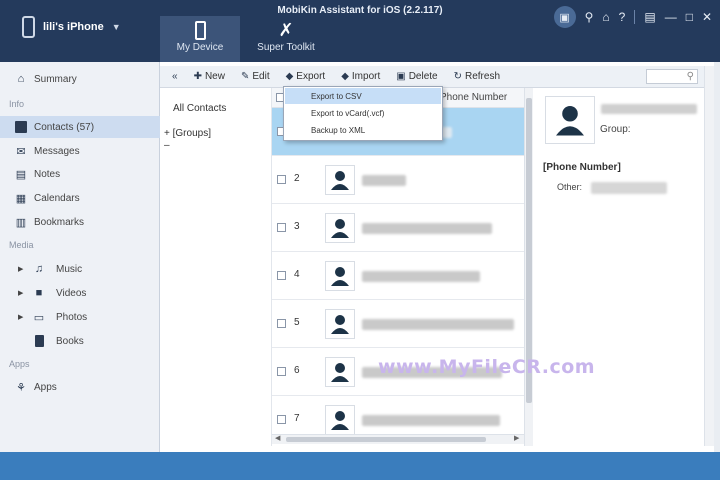  What do you see at coordinates (360, 10) in the screenshot?
I see `window-title: MobiKin Assistant for iOS (2.2.117)` at bounding box center [360, 10].